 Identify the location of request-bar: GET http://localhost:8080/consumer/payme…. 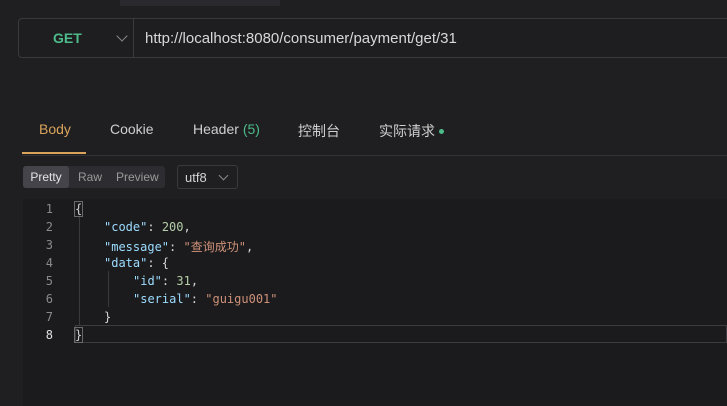
(372, 38).